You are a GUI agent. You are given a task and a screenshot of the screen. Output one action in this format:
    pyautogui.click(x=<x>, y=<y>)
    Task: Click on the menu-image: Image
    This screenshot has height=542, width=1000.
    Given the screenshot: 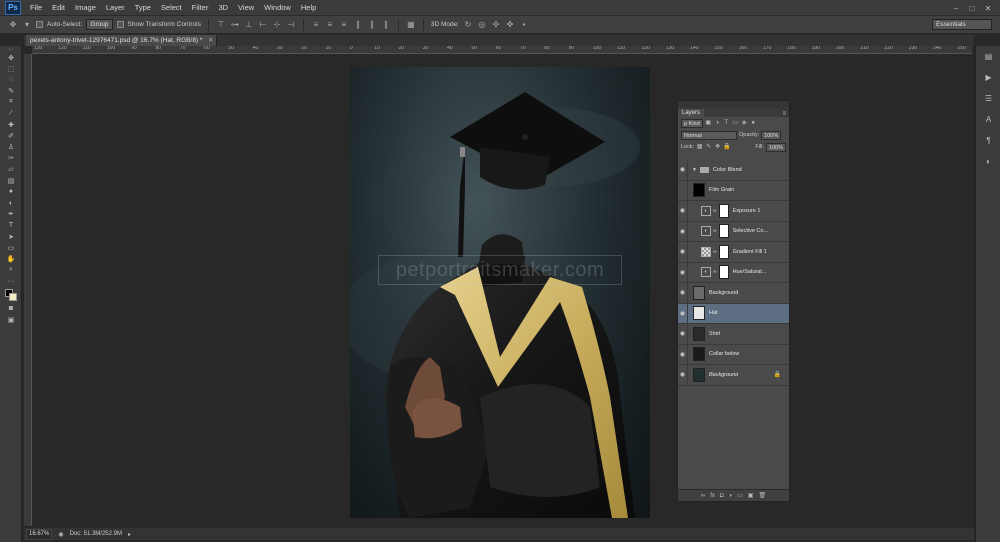 What is the action you would take?
    pyautogui.click(x=85, y=8)
    